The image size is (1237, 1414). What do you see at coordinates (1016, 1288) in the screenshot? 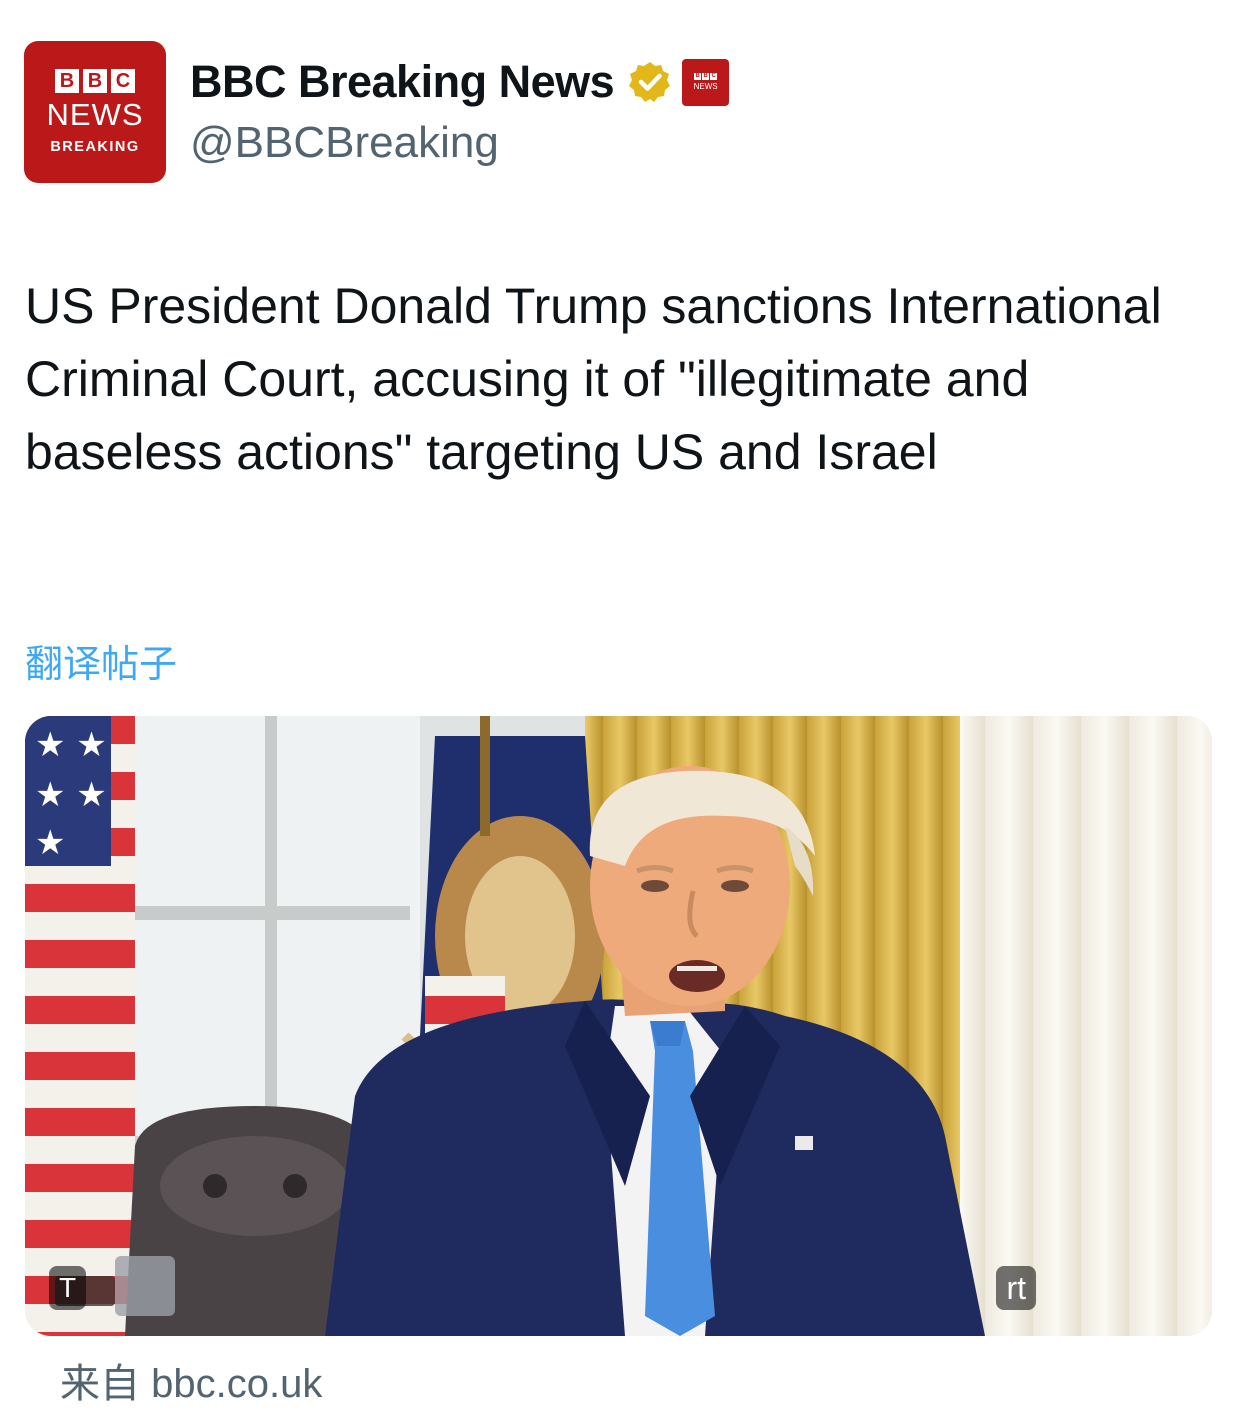
I see `media-overlay-badge: rt` at bounding box center [1016, 1288].